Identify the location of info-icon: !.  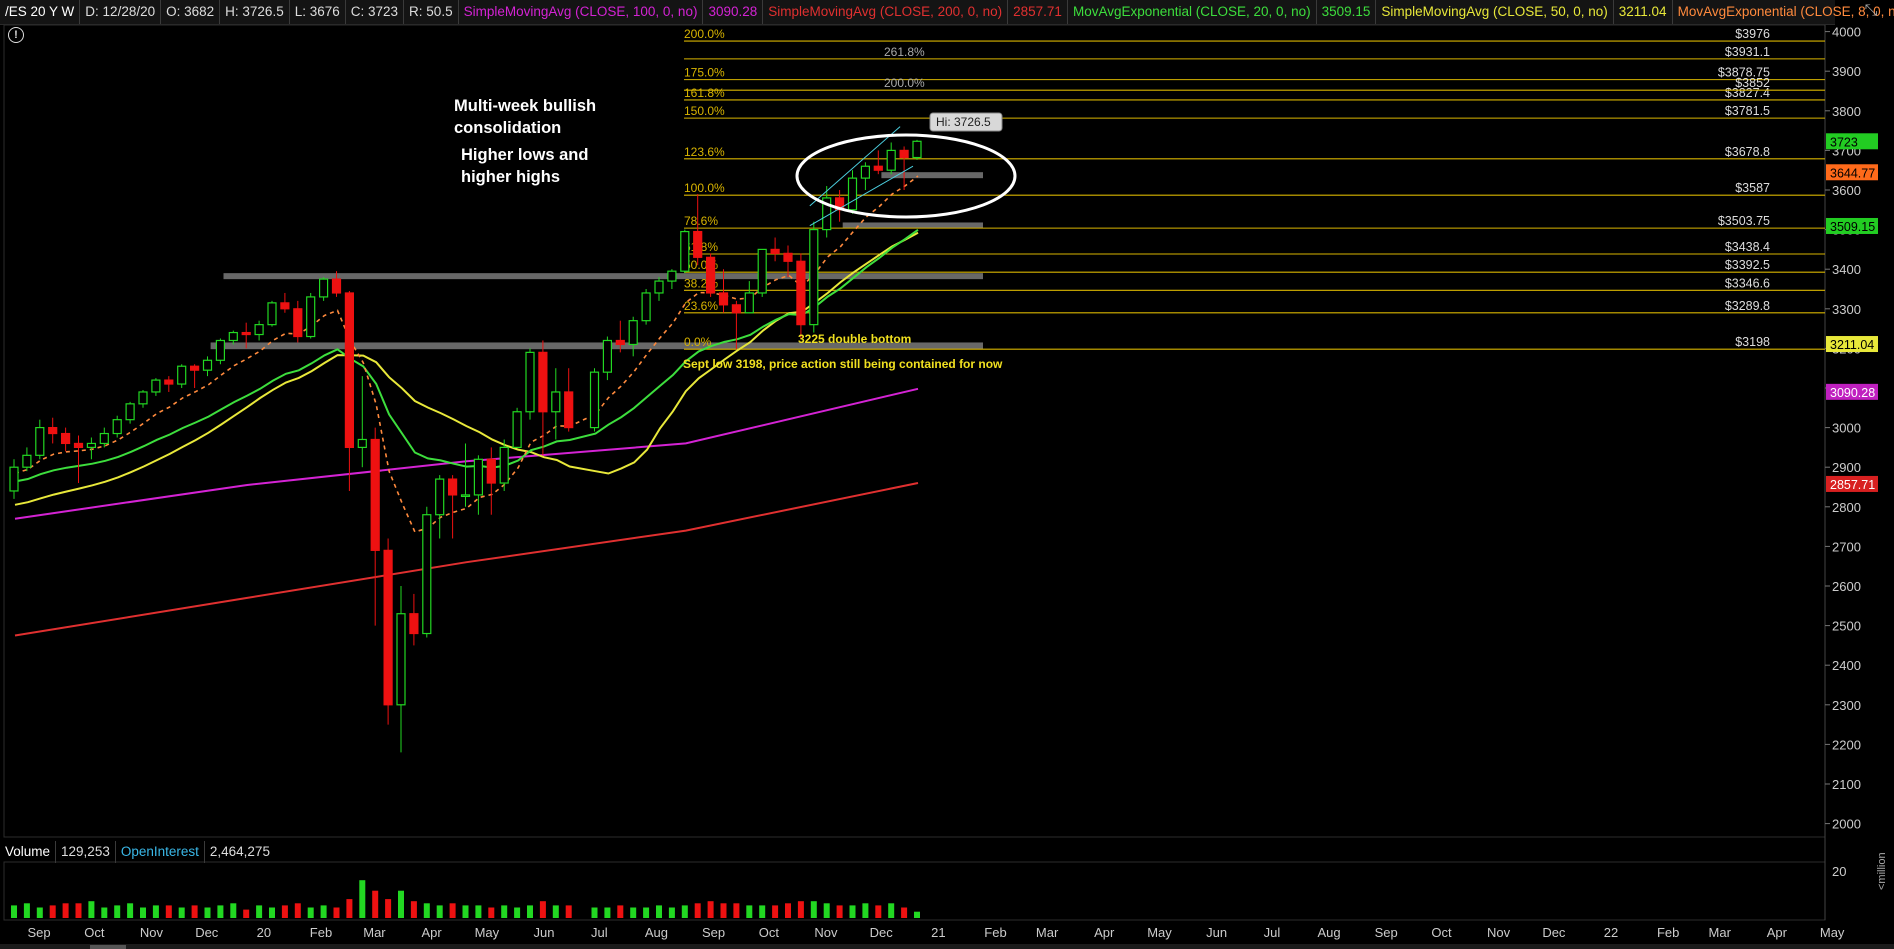
(16, 35).